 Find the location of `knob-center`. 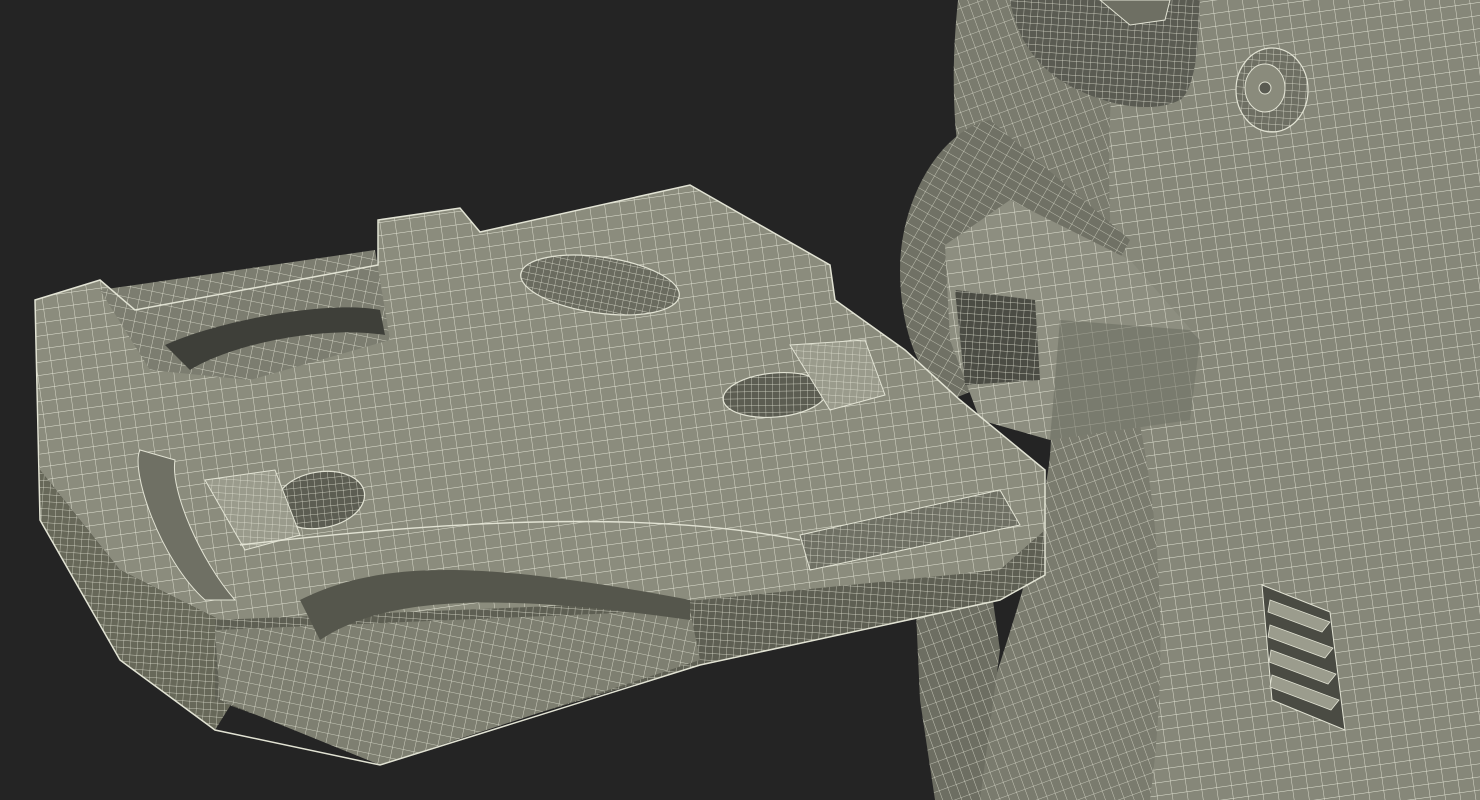

knob-center is located at coordinates (1265, 88).